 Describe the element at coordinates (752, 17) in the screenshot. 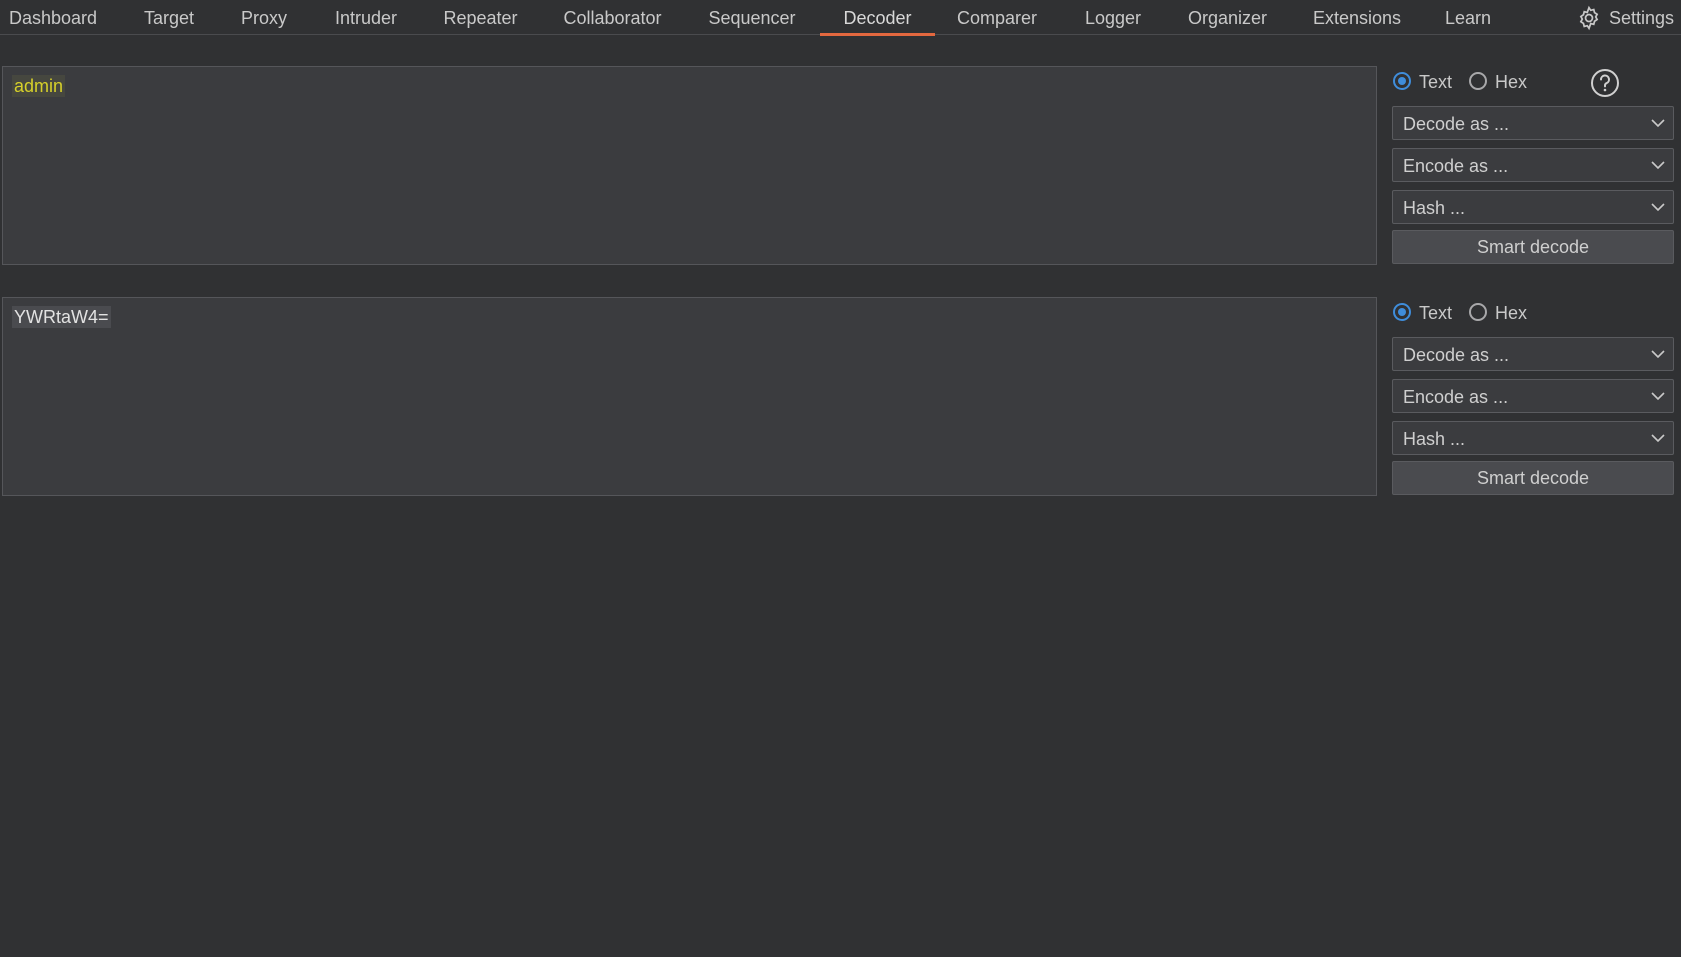

I see `tab-sequencer: Sequencer` at that location.